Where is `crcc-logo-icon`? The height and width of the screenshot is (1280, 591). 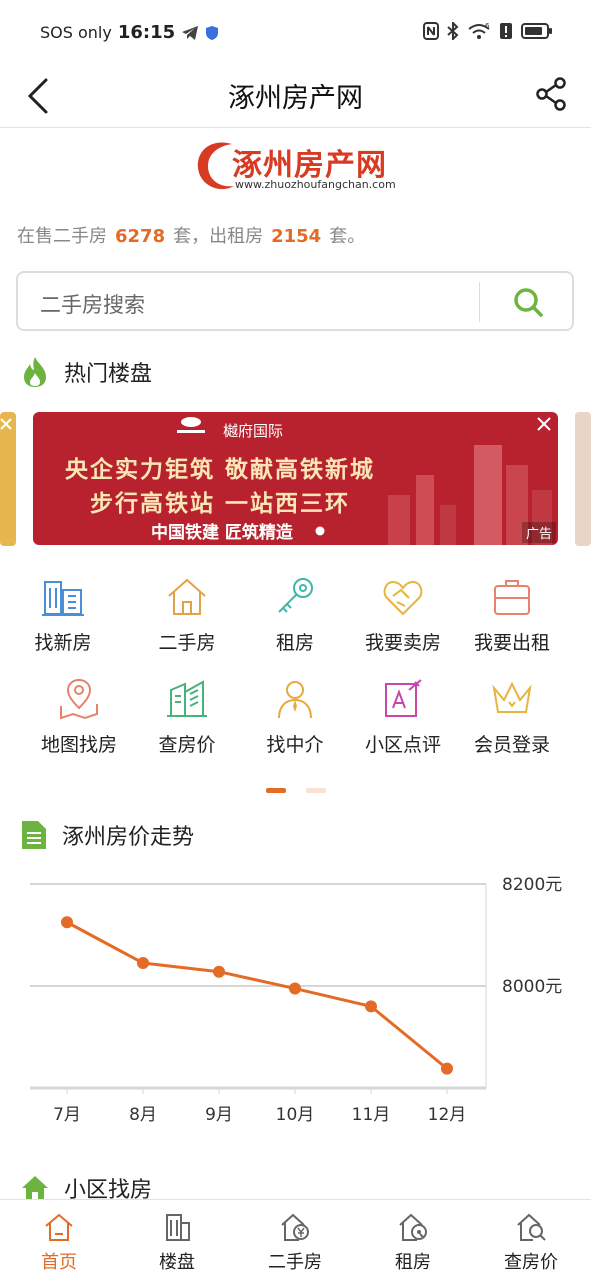
crcc-logo-icon is located at coordinates (191, 425).